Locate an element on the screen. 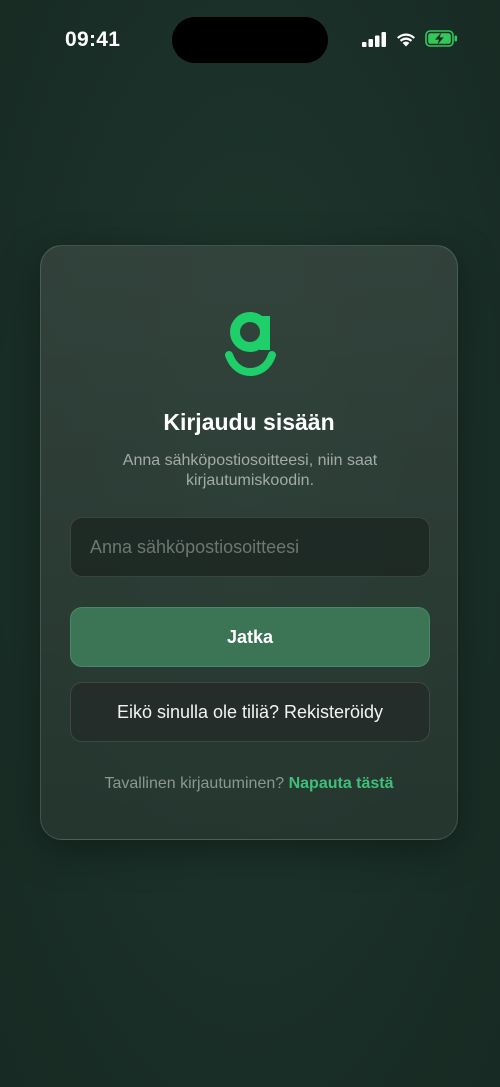  status-bar: 09:41 is located at coordinates (250, 40).